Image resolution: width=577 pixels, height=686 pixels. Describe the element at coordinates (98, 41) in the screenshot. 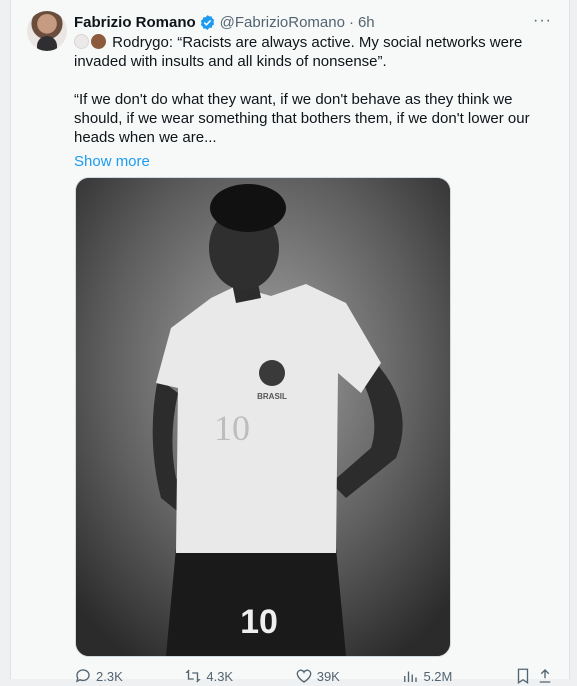

I see `raised-fist-emoji-icon` at that location.